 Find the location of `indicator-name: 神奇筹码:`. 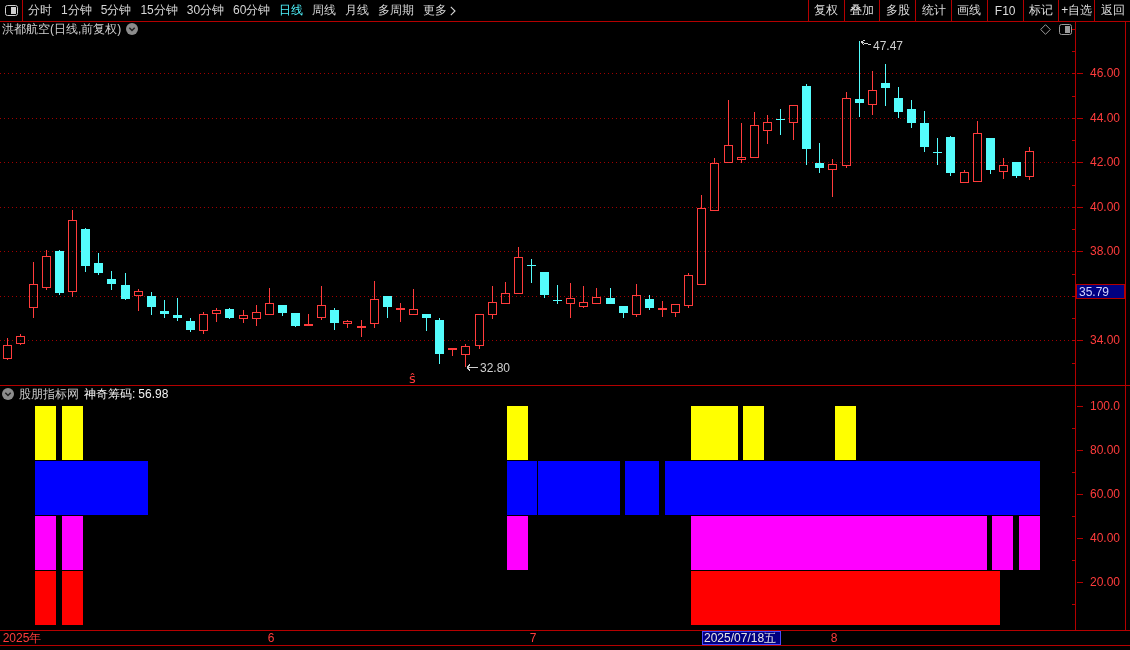

indicator-name: 神奇筹码: is located at coordinates (110, 394).